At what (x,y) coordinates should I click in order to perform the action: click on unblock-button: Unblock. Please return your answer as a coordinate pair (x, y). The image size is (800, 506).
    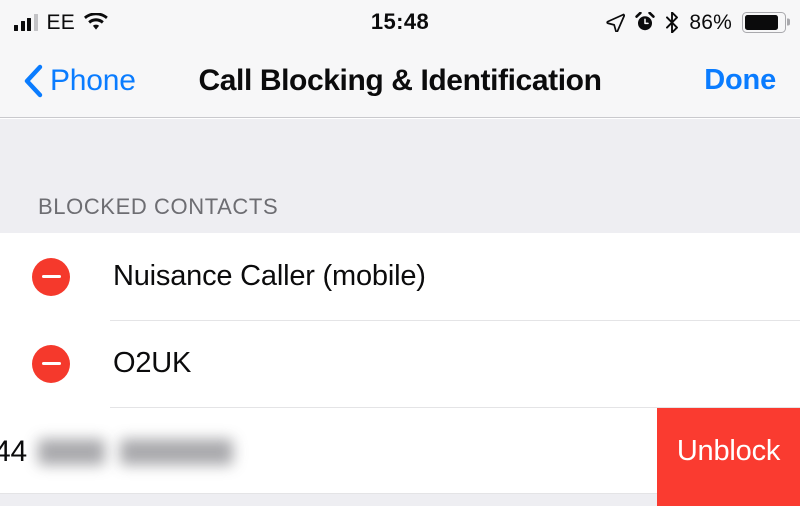
    Looking at the image, I should click on (728, 451).